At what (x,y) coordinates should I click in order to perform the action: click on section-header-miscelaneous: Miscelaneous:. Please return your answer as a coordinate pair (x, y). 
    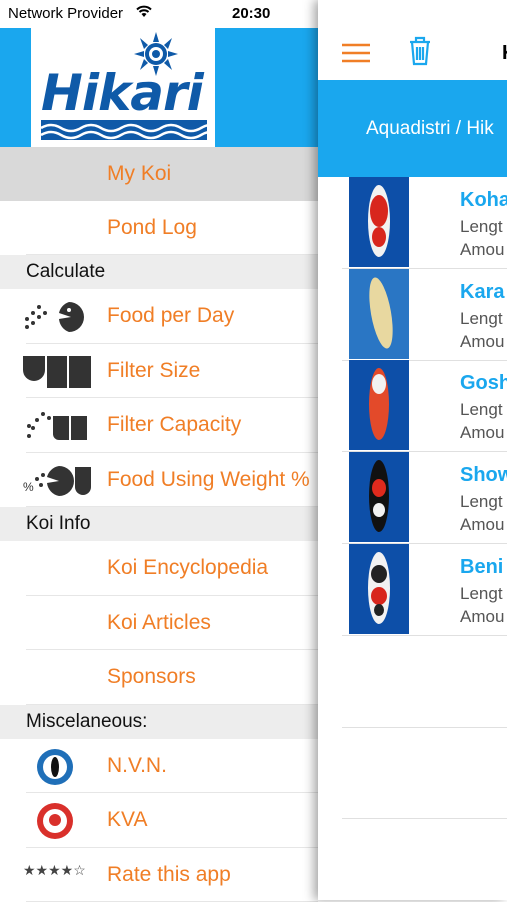
    Looking at the image, I should click on (159, 722).